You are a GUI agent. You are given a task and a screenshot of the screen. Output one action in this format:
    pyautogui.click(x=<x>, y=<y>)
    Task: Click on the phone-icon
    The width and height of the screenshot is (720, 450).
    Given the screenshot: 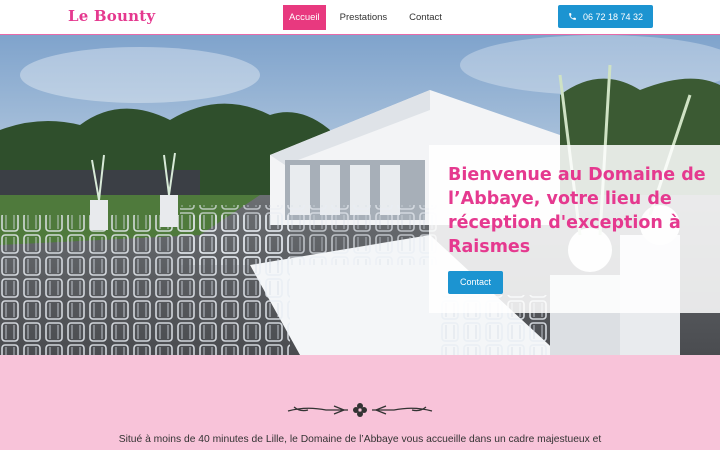 What is the action you would take?
    pyautogui.click(x=572, y=16)
    